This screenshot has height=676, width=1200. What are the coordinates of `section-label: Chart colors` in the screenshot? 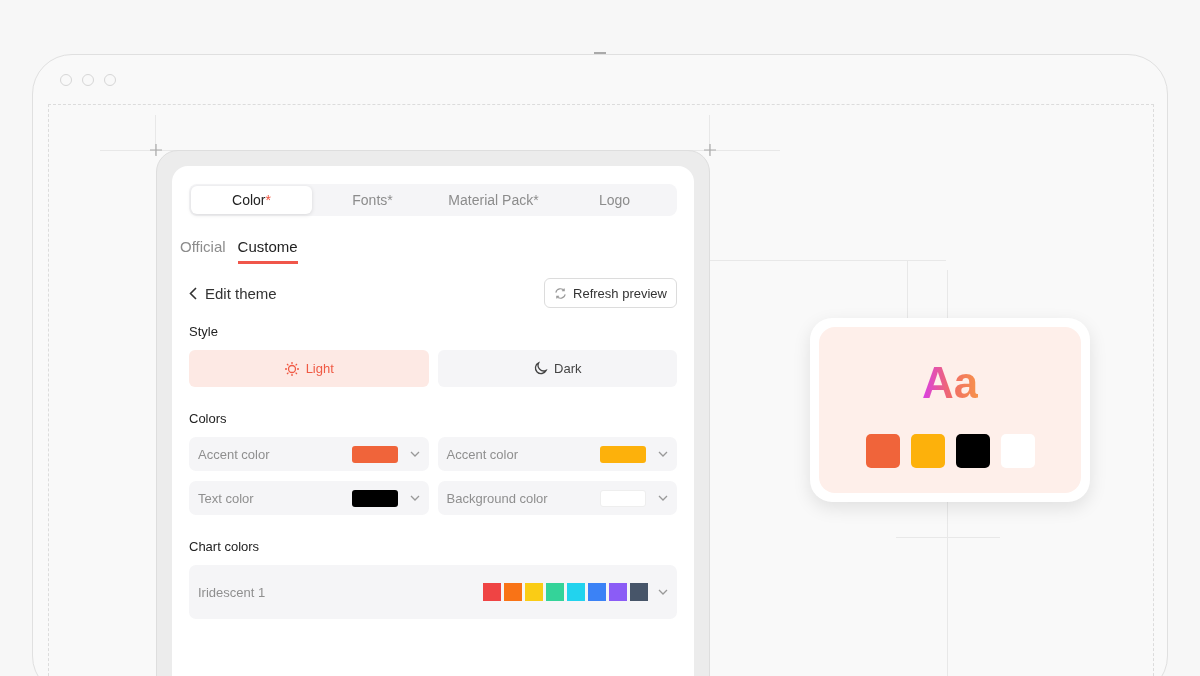 It's located at (225, 546).